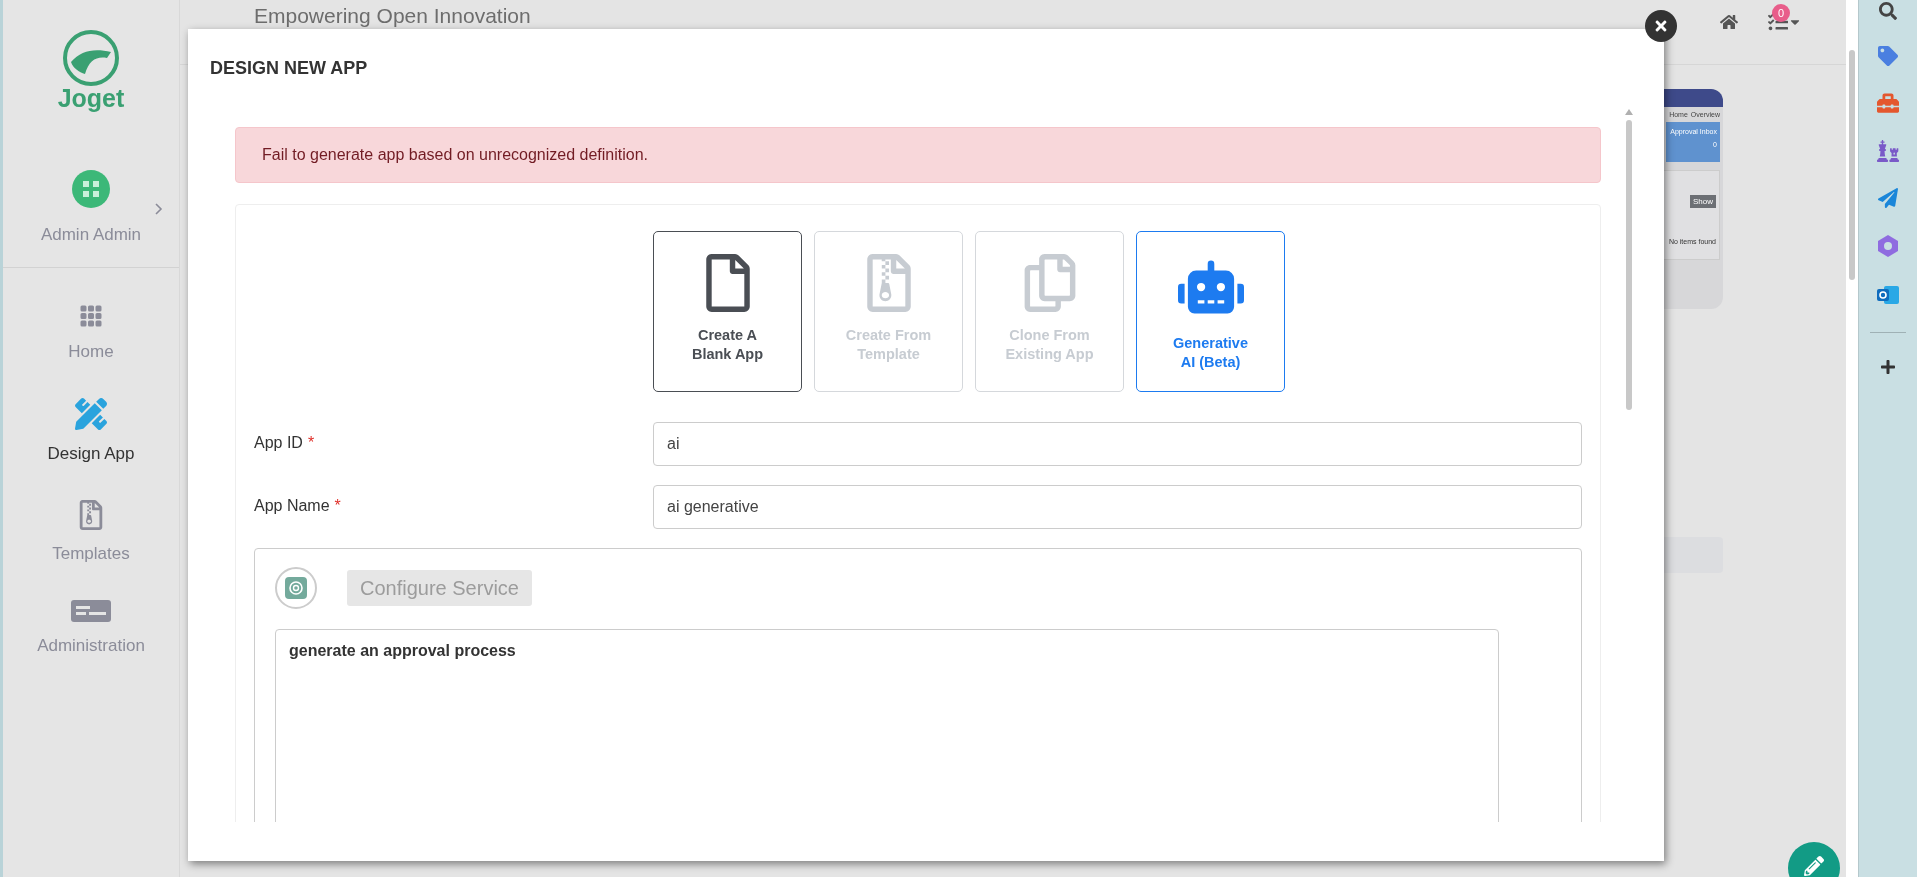 This screenshot has width=1917, height=877. Describe the element at coordinates (91, 532) in the screenshot. I see `nav-item: Templates` at that location.